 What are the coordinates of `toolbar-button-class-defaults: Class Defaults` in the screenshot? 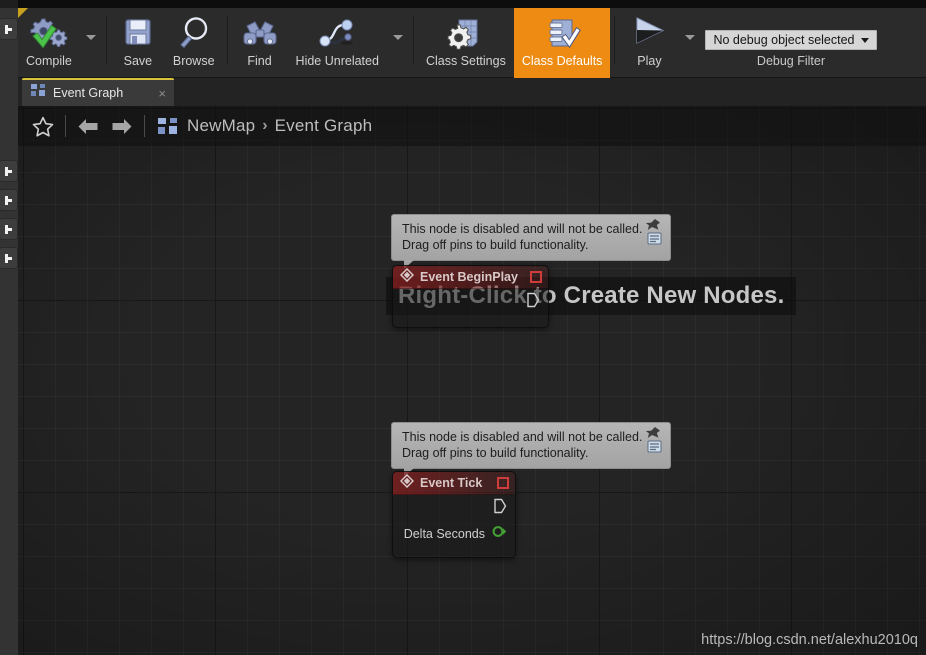 It's located at (562, 43).